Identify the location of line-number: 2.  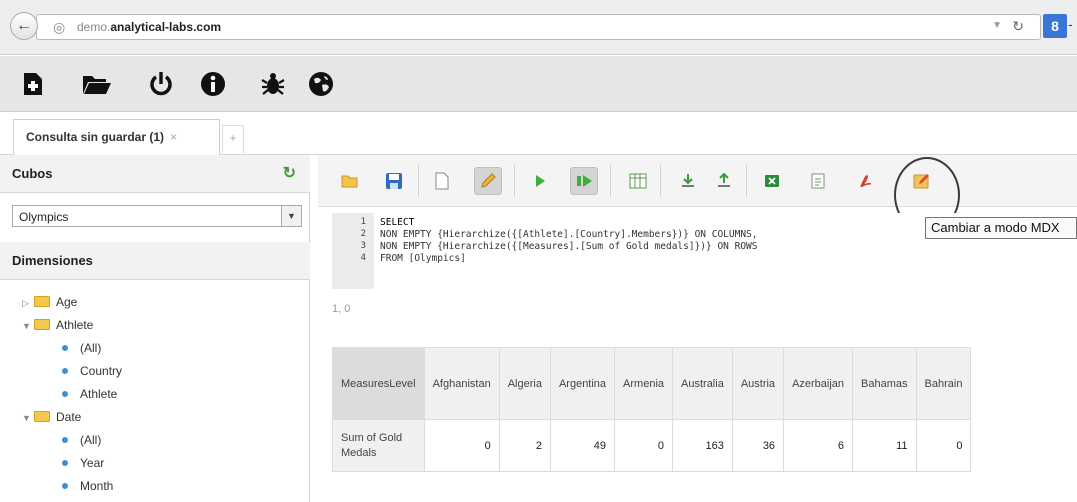
(363, 234).